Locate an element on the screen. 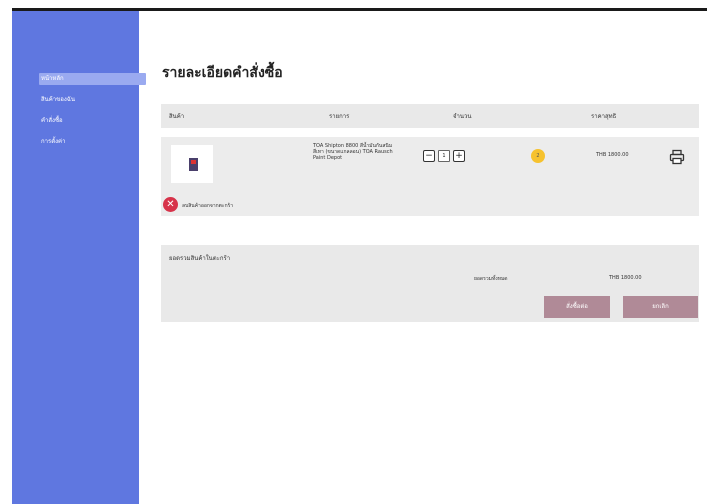 Image resolution: width=707 pixels, height=504 pixels. quantity-badge: 2 is located at coordinates (538, 156).